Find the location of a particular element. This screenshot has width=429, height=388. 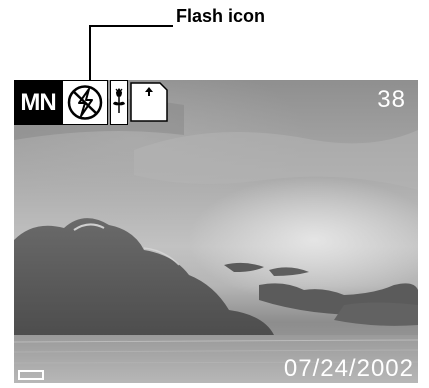

battery-icon is located at coordinates (31, 375).